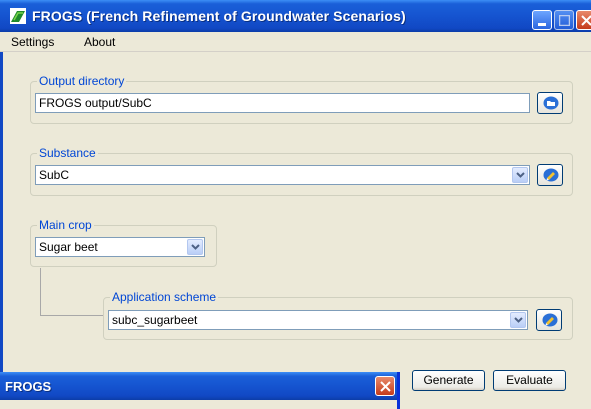 The width and height of the screenshot is (591, 409). I want to click on edit-substance-button, so click(550, 175).